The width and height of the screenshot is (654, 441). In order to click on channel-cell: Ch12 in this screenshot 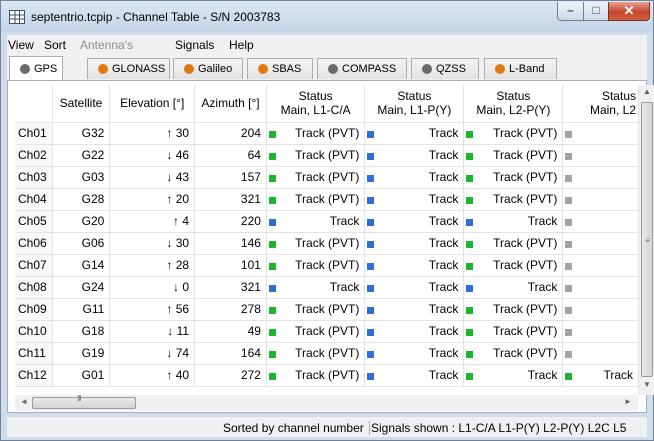, I will do `click(34, 375)`.